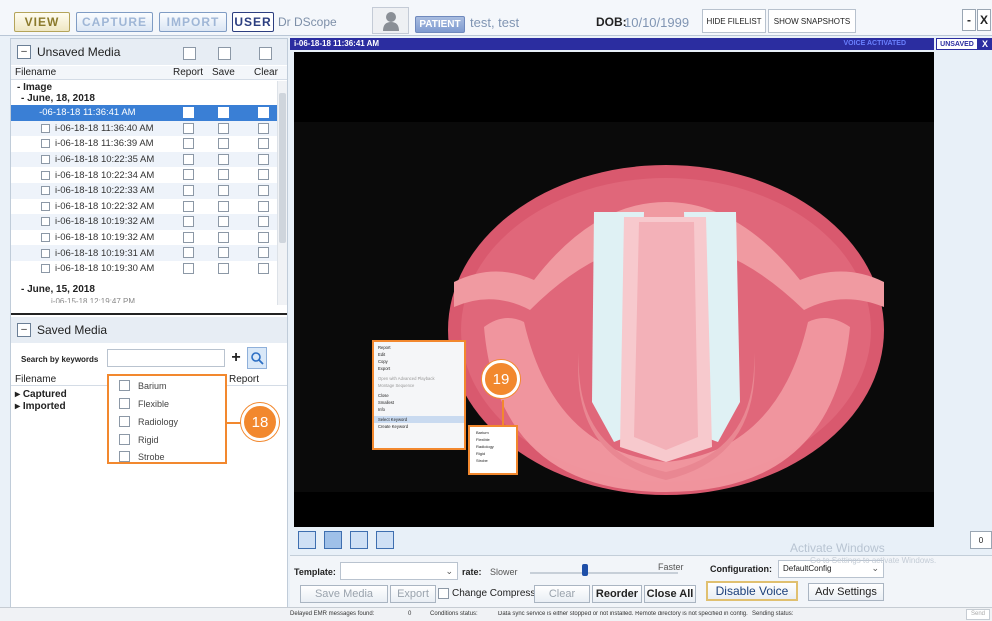  Describe the element at coordinates (224, 53) in the screenshot. I see `save-all-checkbox` at that location.